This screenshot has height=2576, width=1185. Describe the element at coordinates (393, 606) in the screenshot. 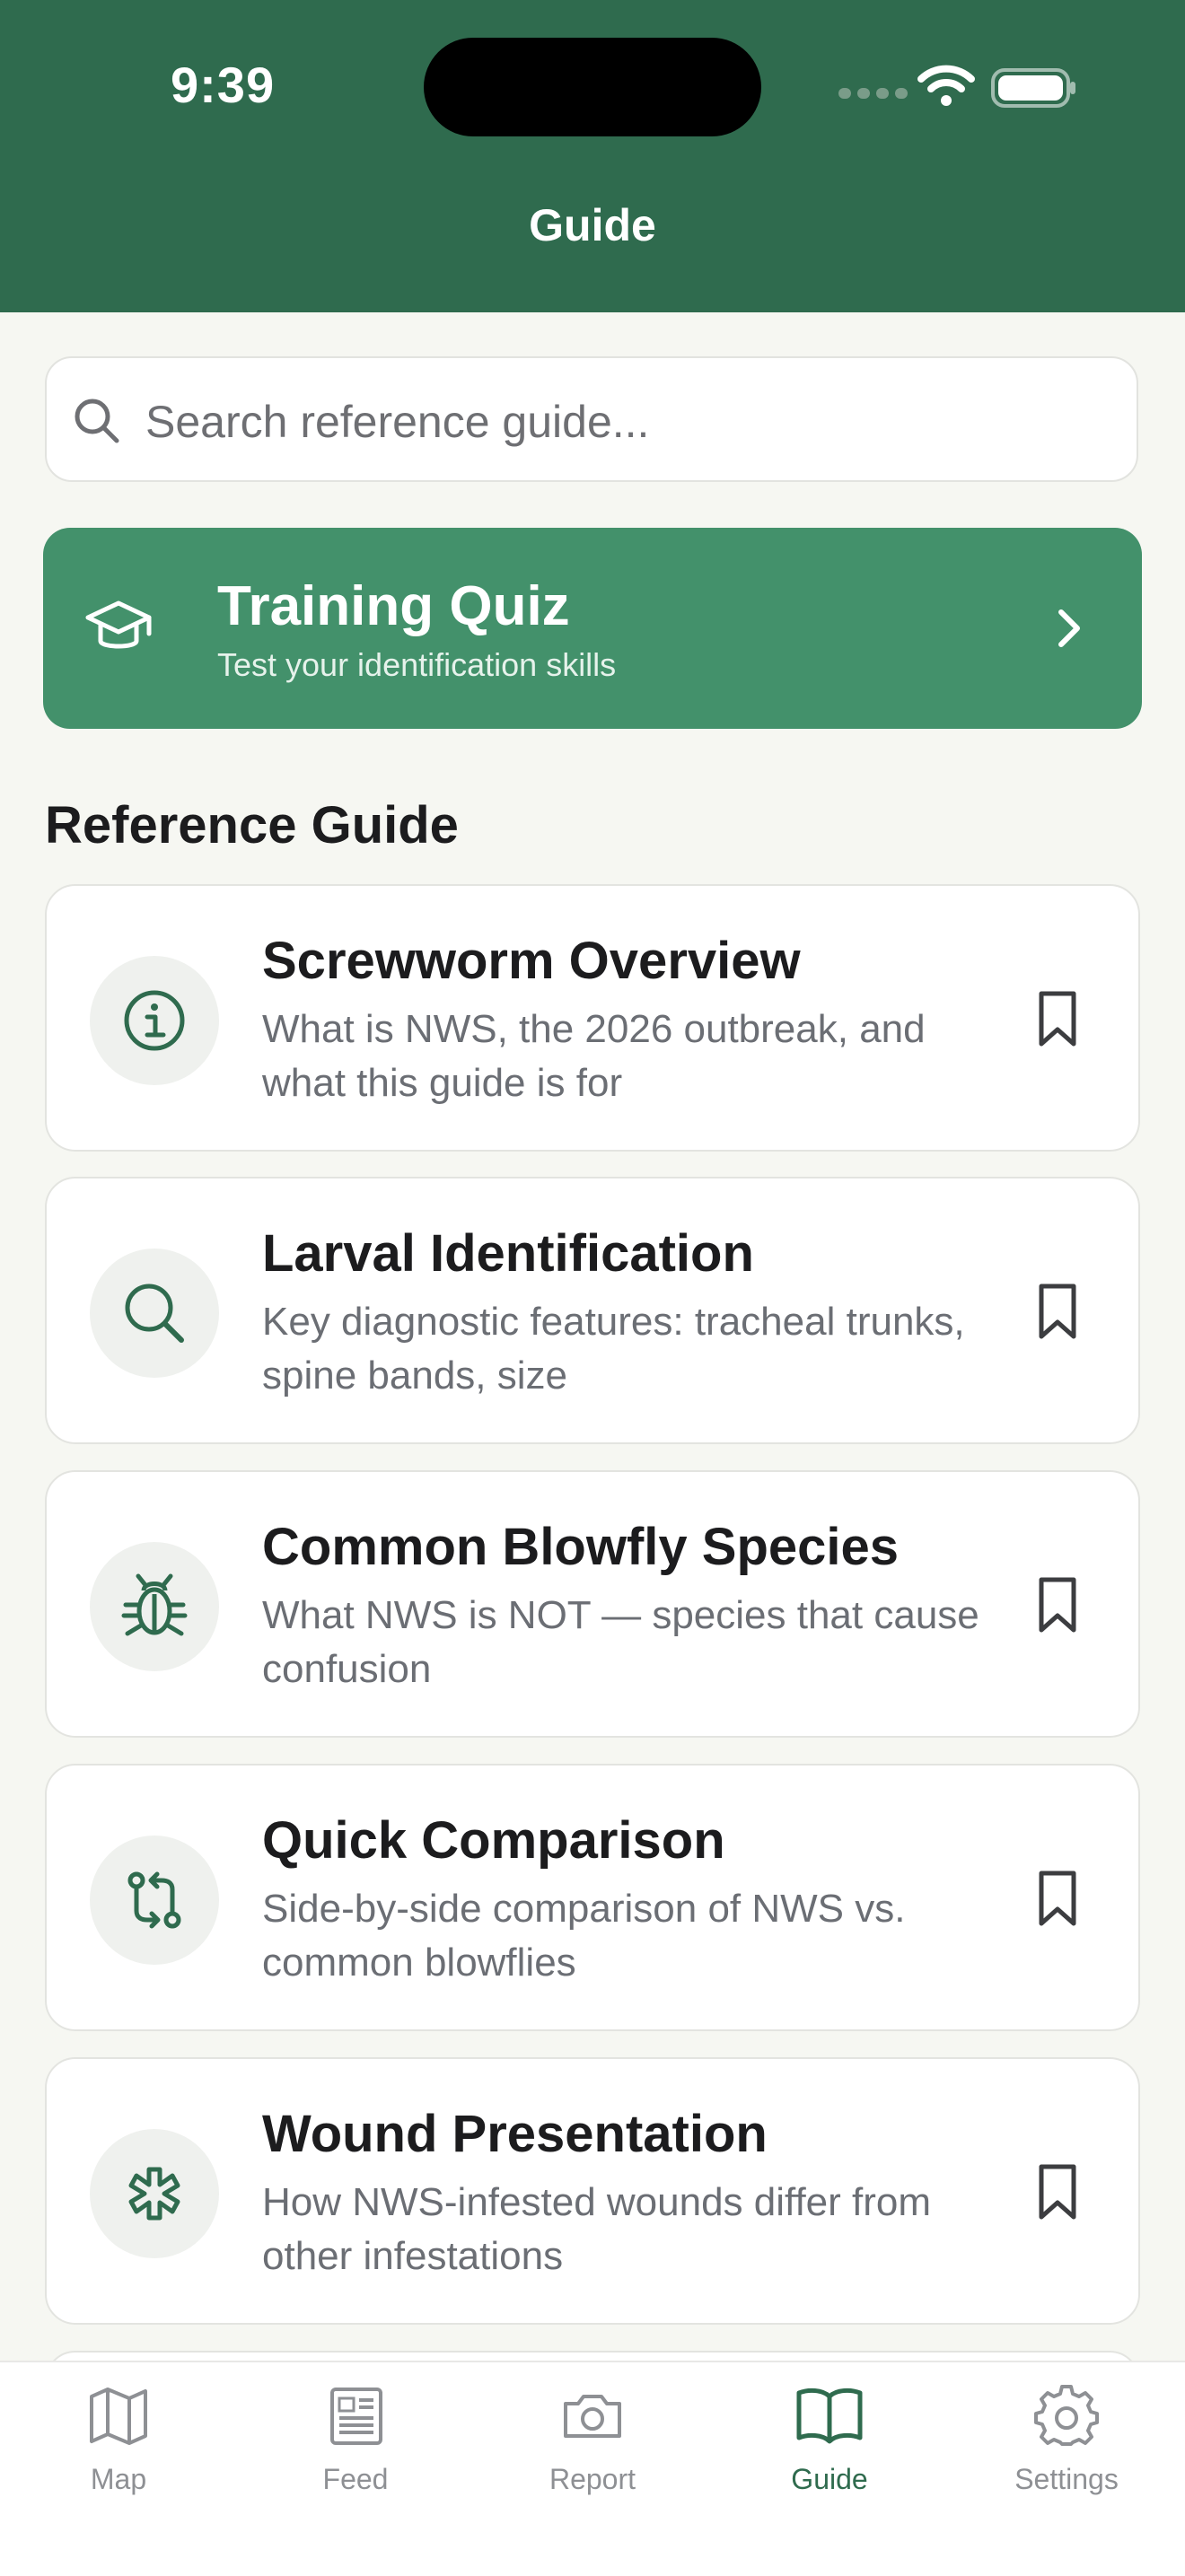

I see `quiz-title: Training Quiz` at that location.